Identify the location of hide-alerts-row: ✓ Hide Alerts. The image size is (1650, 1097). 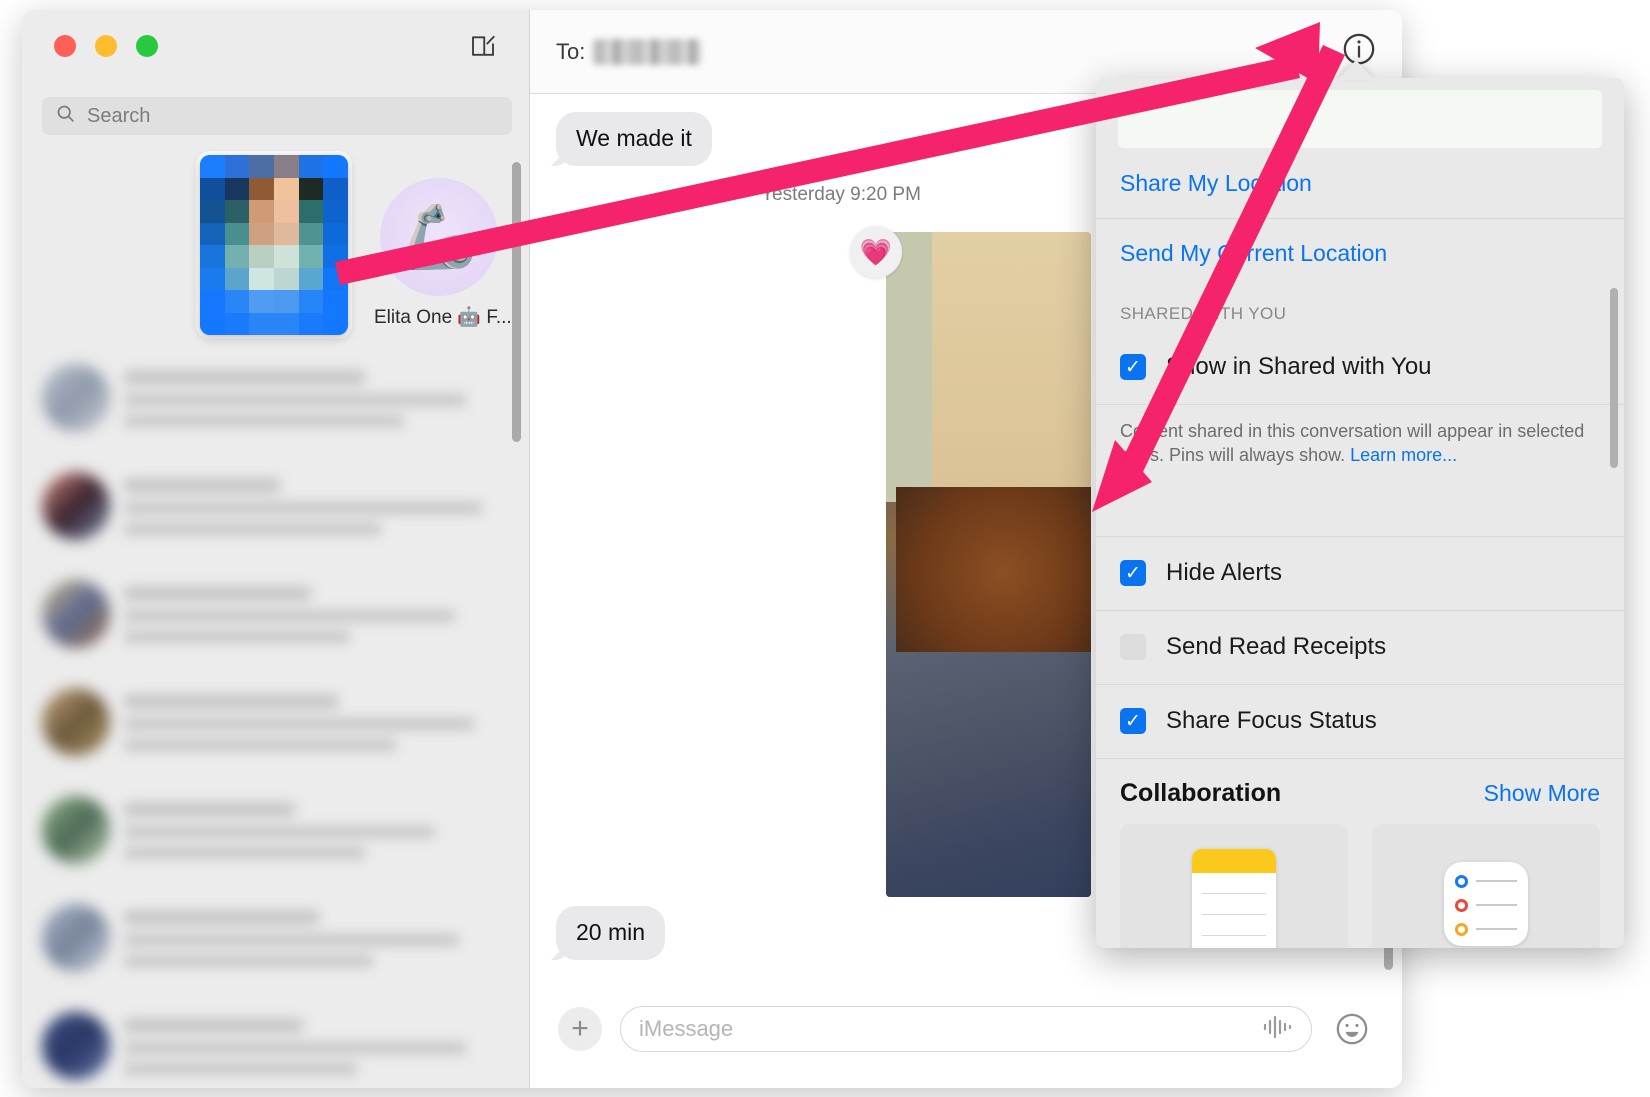
(1360, 572).